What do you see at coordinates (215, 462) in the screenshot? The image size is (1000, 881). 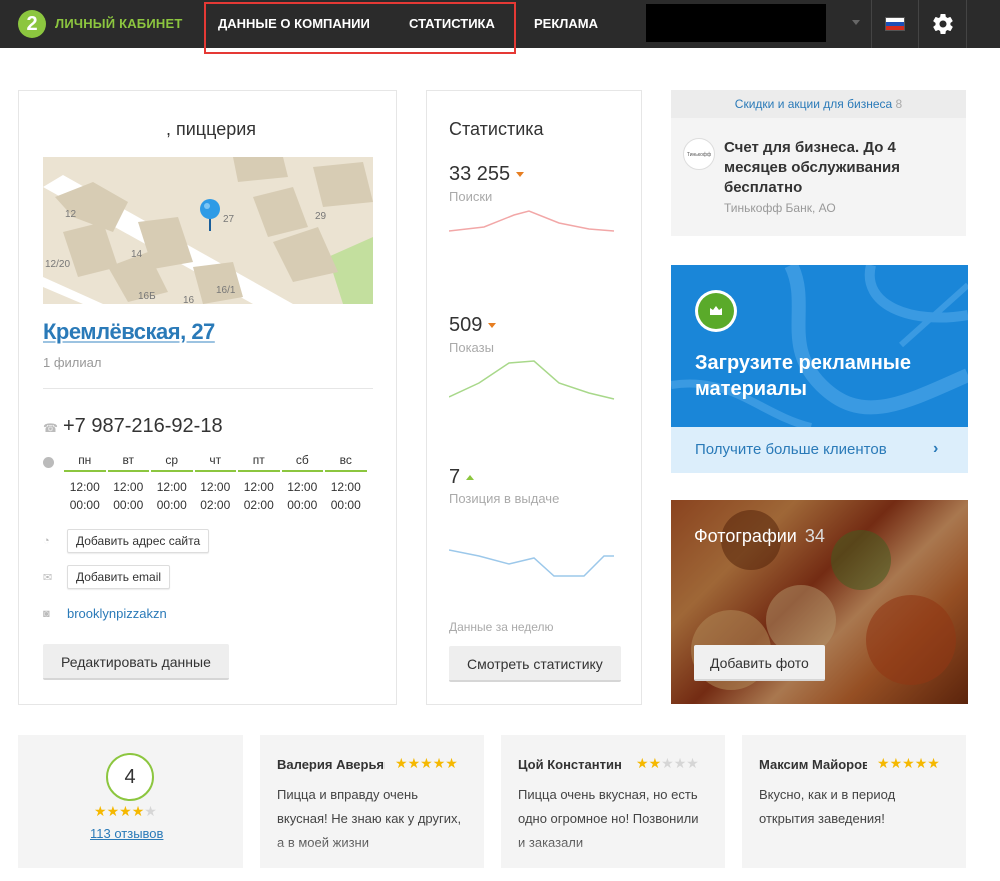 I see `day-label: чт` at bounding box center [215, 462].